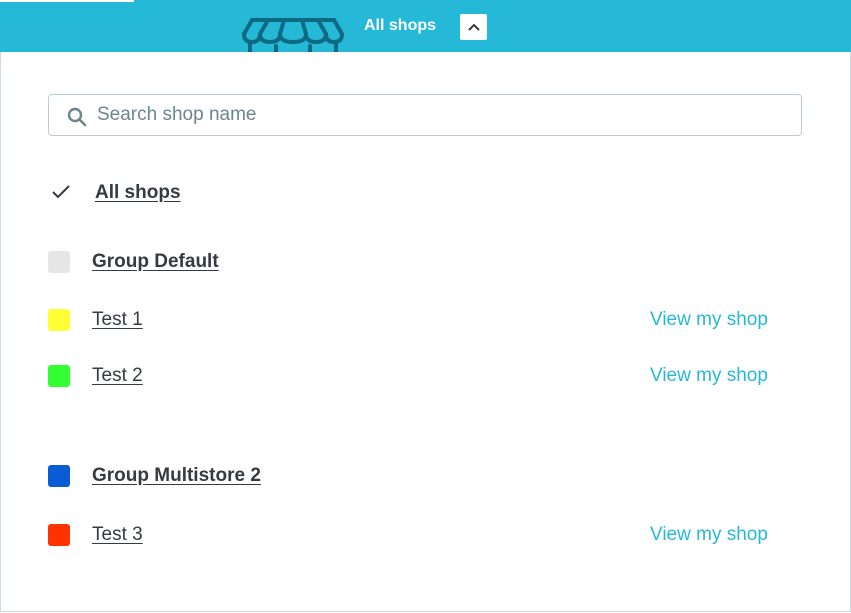  What do you see at coordinates (428, 193) in the screenshot?
I see `all-shops-row: All shops` at bounding box center [428, 193].